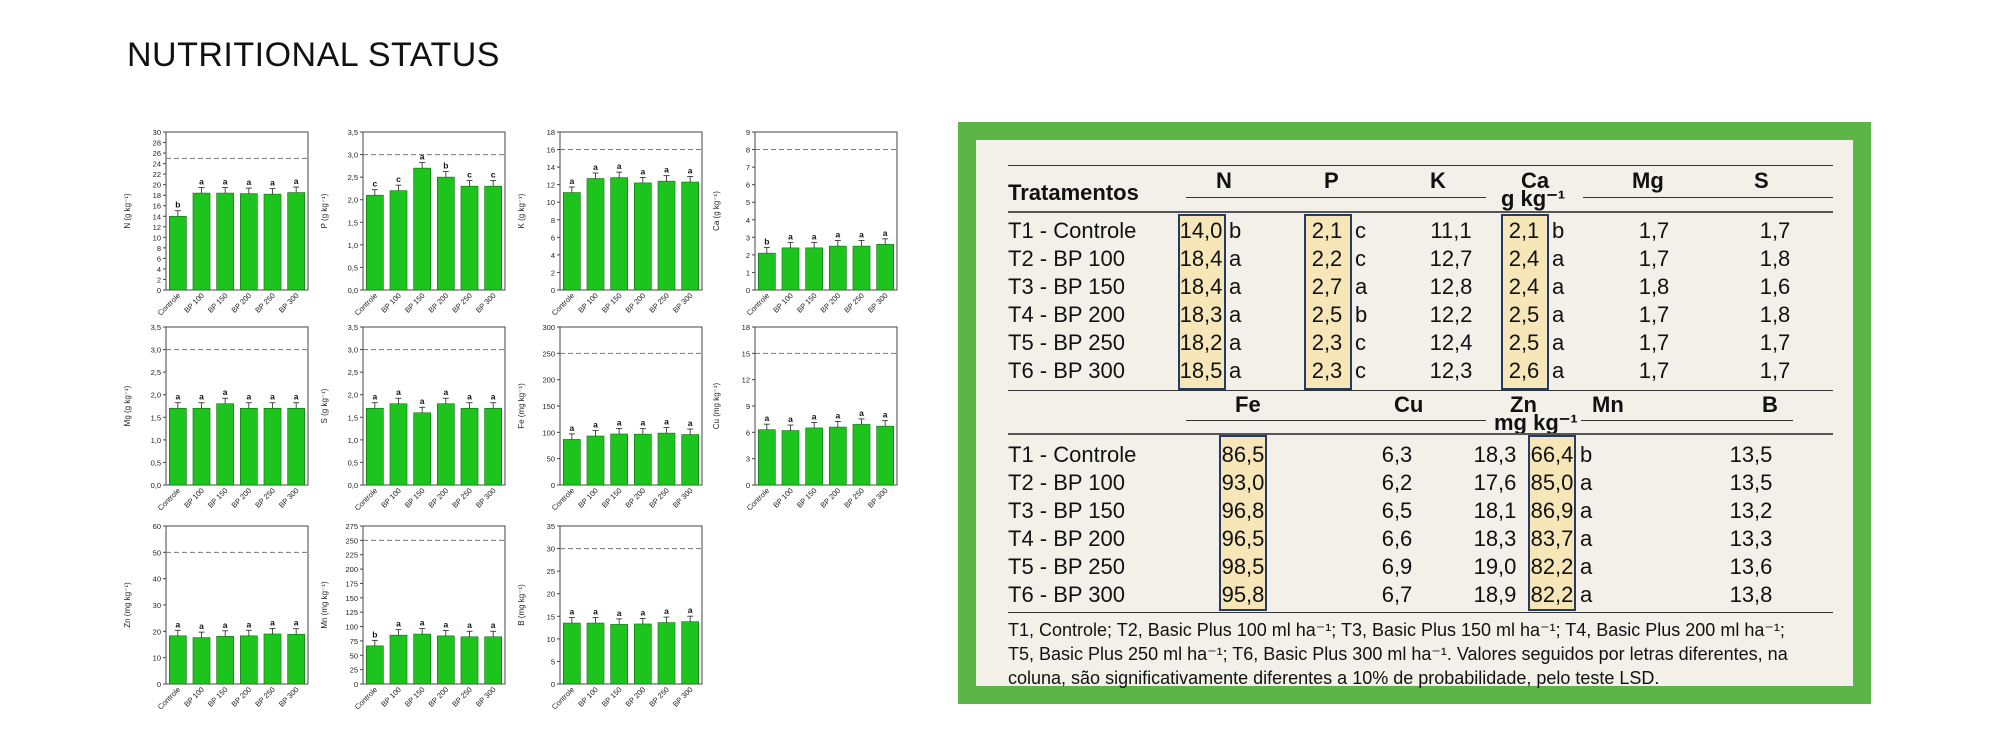  I want to click on y-axis-label: Zn (mg kg⁻¹), so click(127, 605).